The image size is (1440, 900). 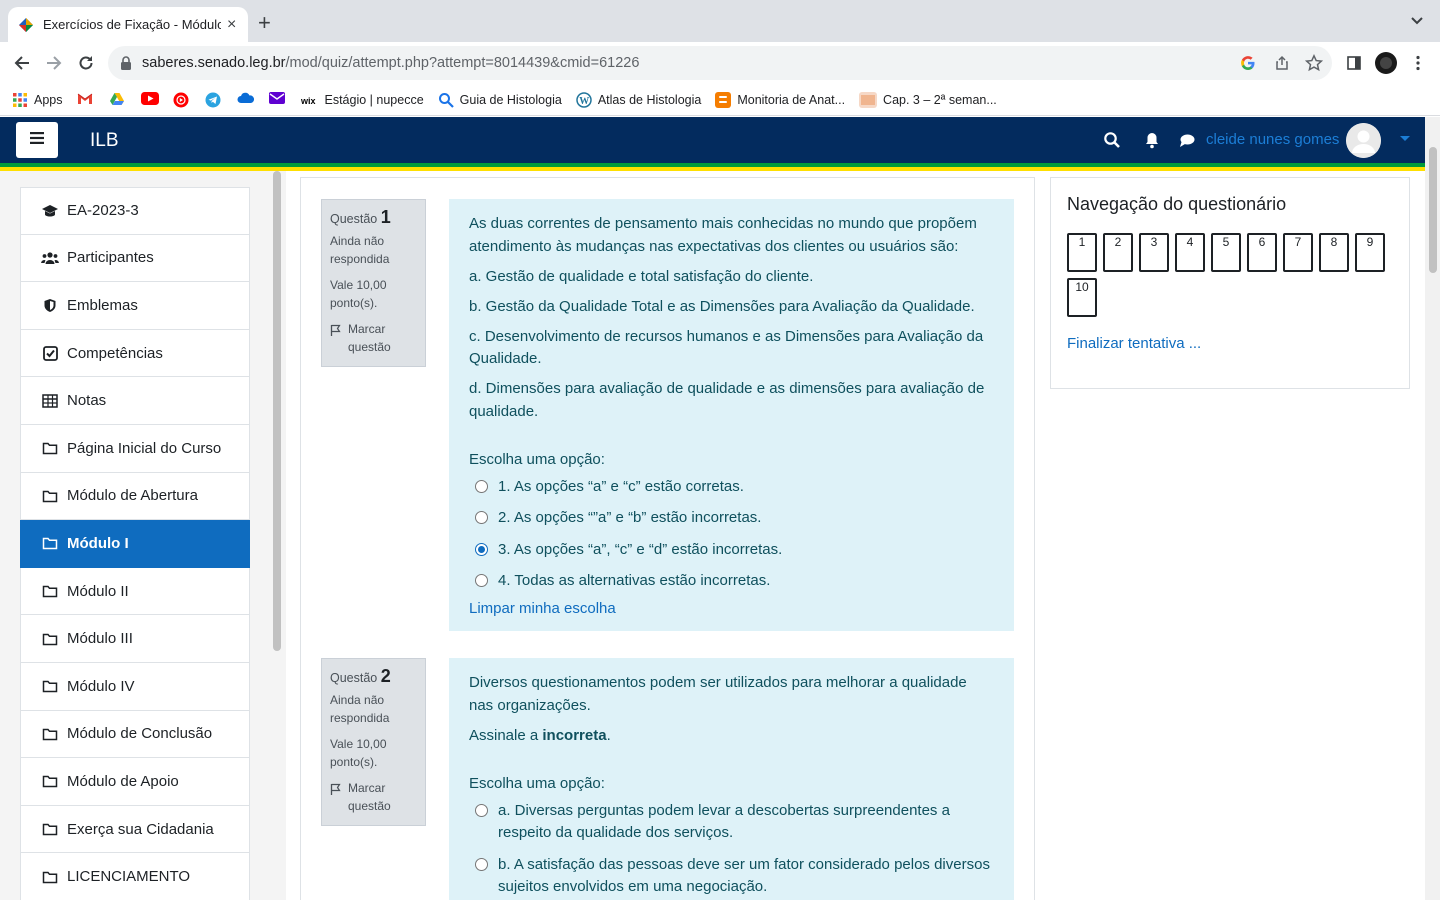 I want to click on search-icon, so click(x=1112, y=140).